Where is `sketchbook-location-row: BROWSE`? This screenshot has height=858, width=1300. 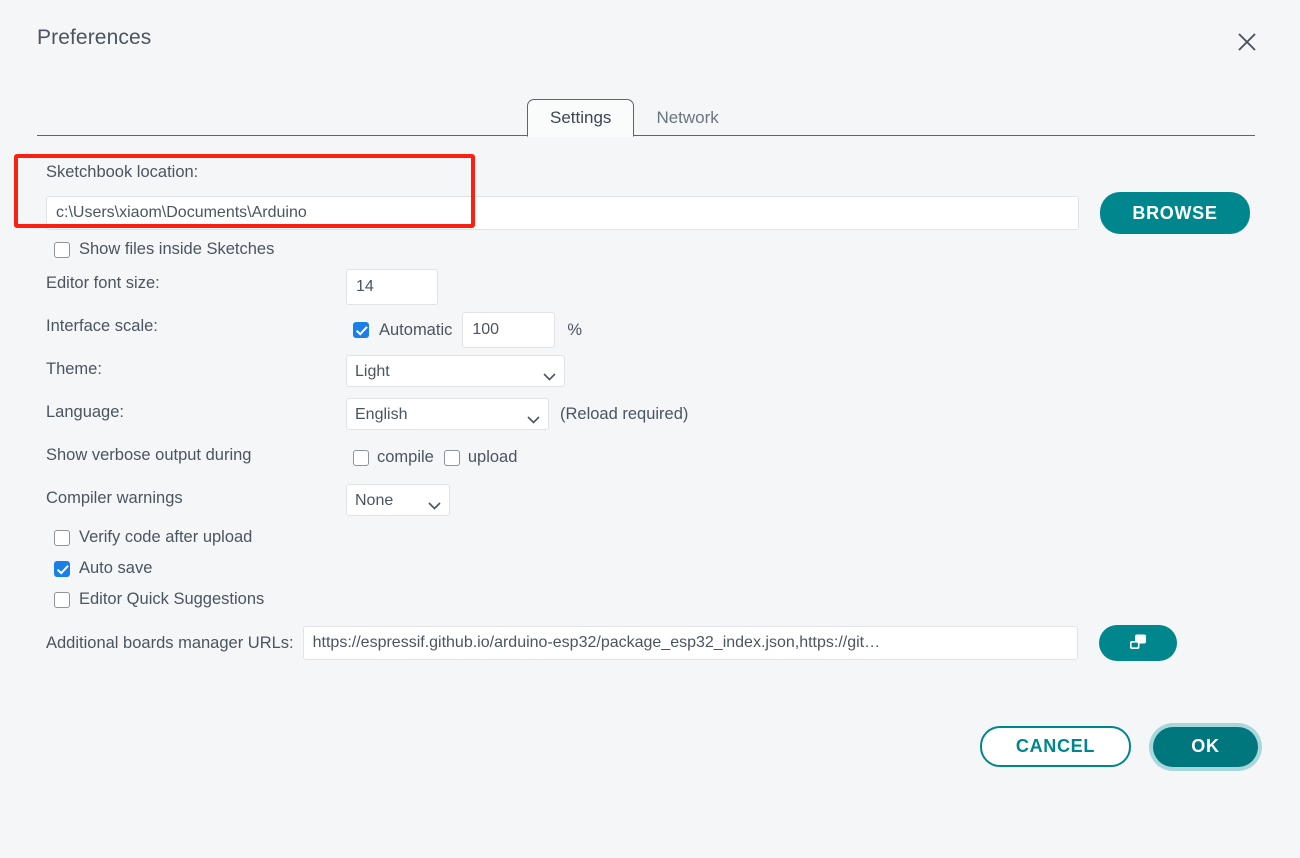 sketchbook-location-row: BROWSE is located at coordinates (648, 213).